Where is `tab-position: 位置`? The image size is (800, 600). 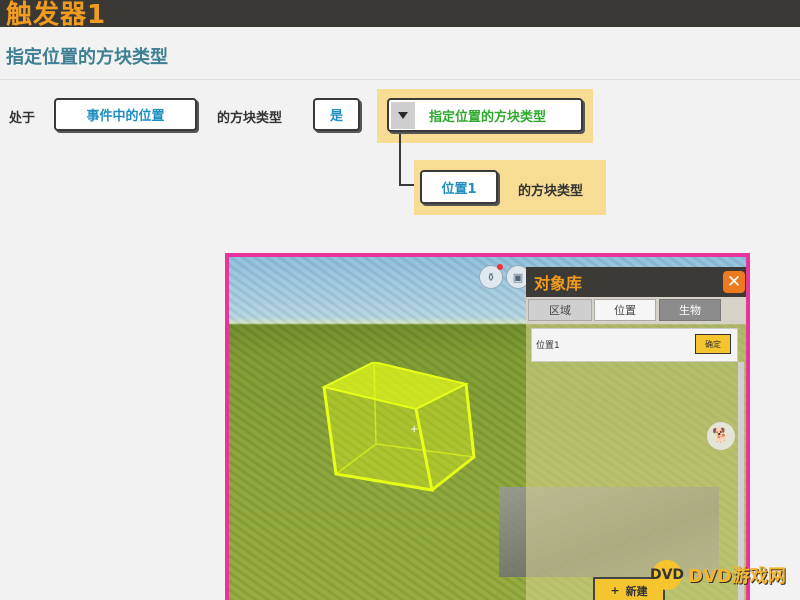
tab-position: 位置 is located at coordinates (625, 310).